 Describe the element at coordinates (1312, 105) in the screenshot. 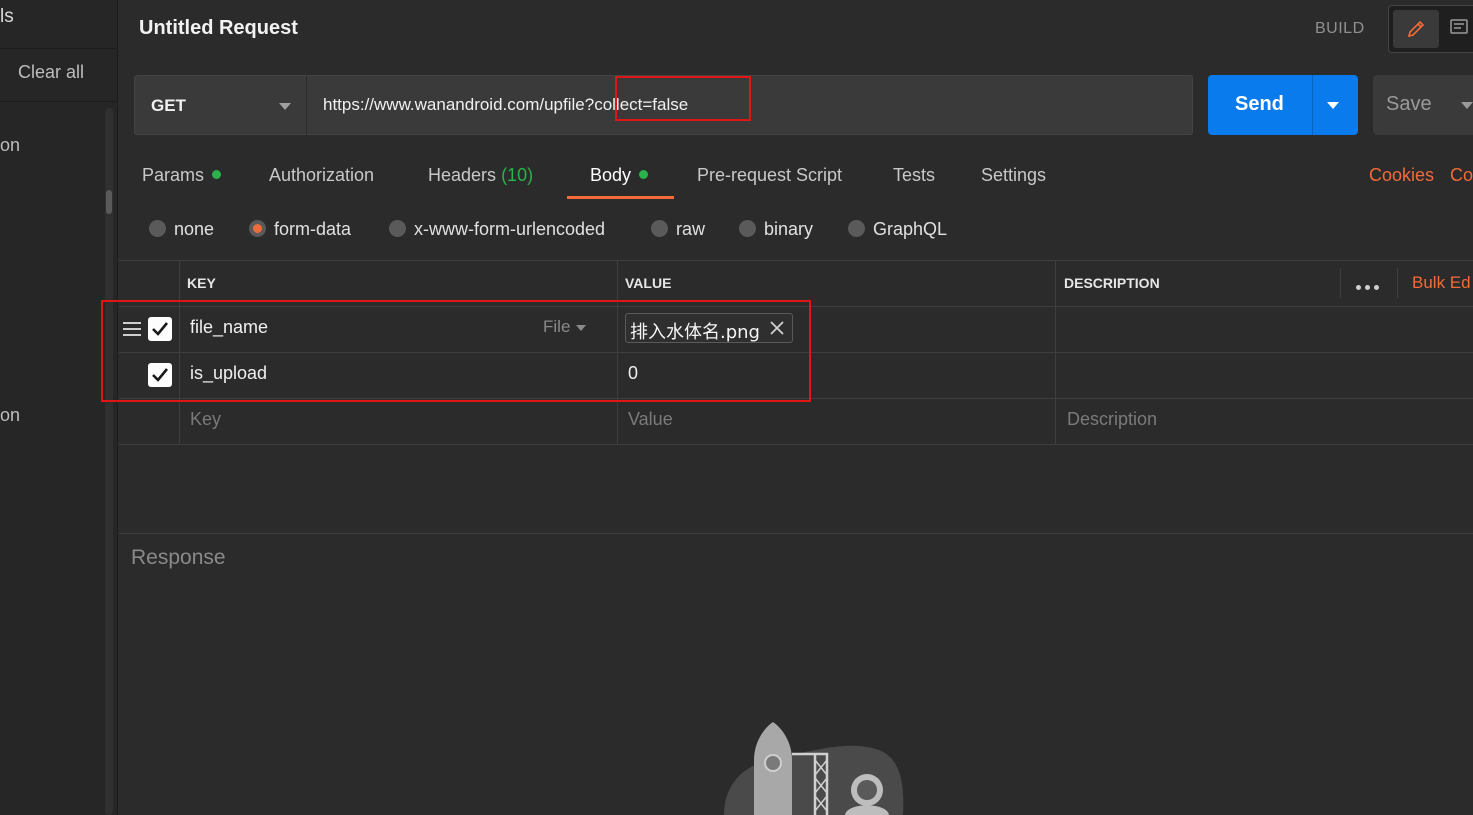

I see `send-split-divider` at that location.